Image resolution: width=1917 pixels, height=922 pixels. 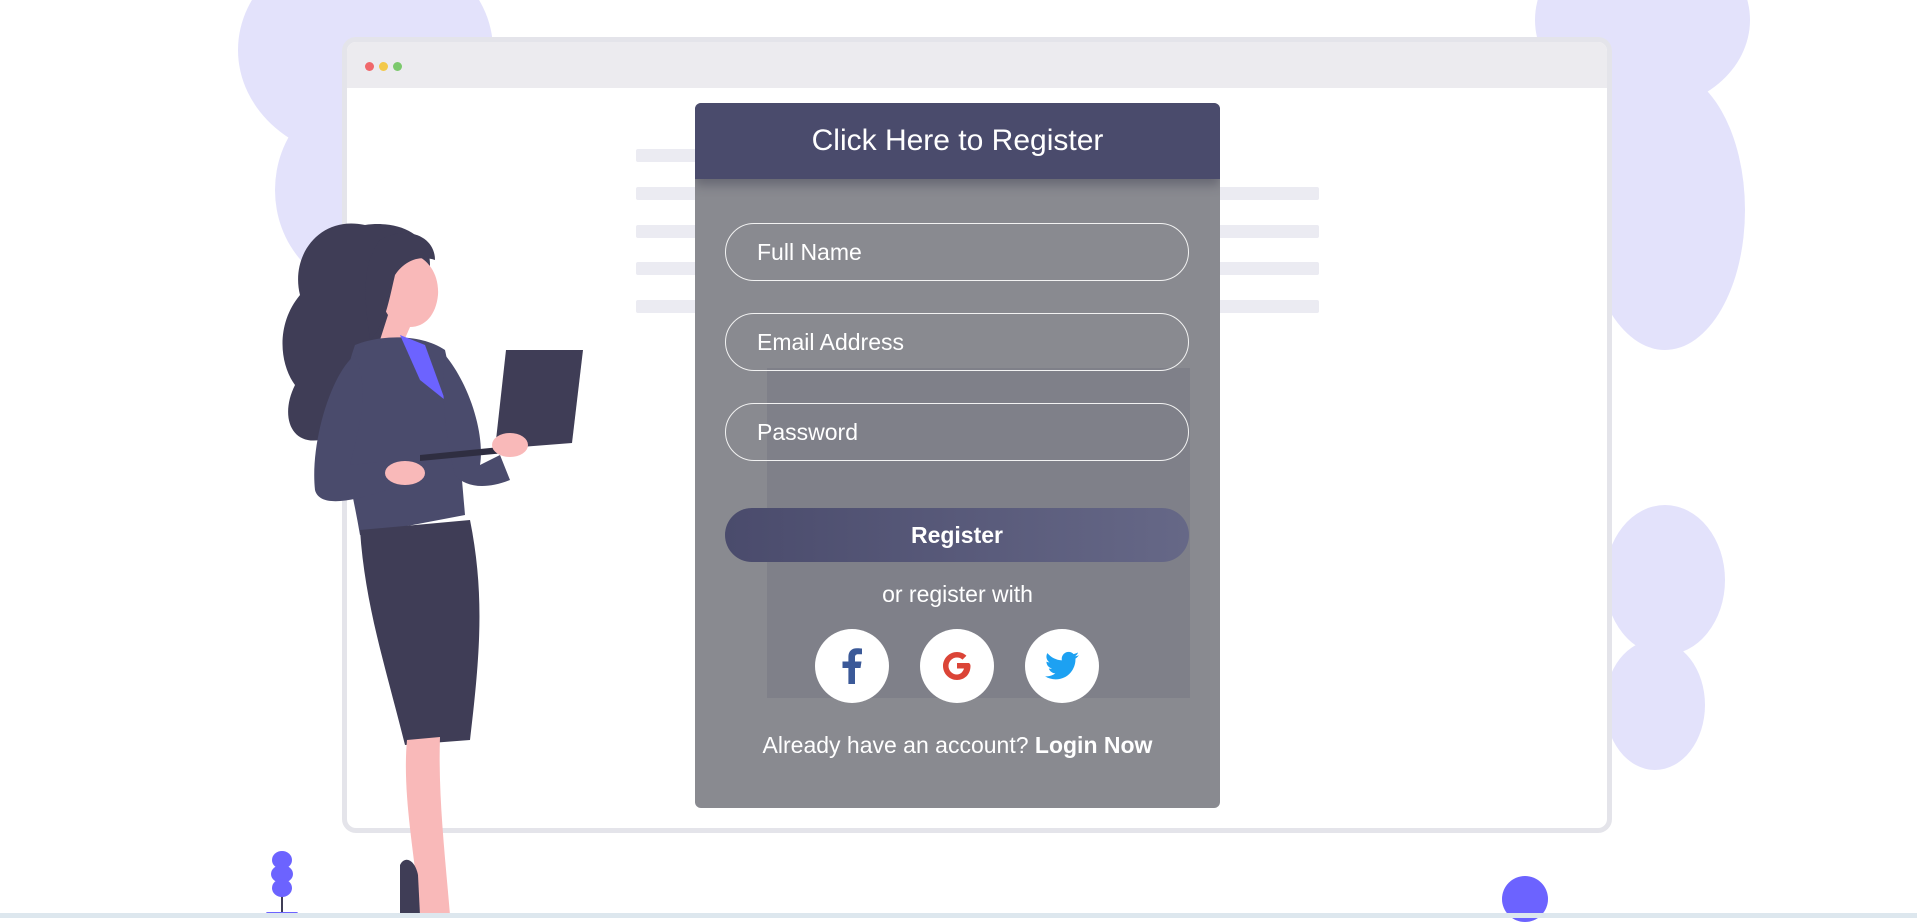 I want to click on facebook-icon, so click(x=852, y=666).